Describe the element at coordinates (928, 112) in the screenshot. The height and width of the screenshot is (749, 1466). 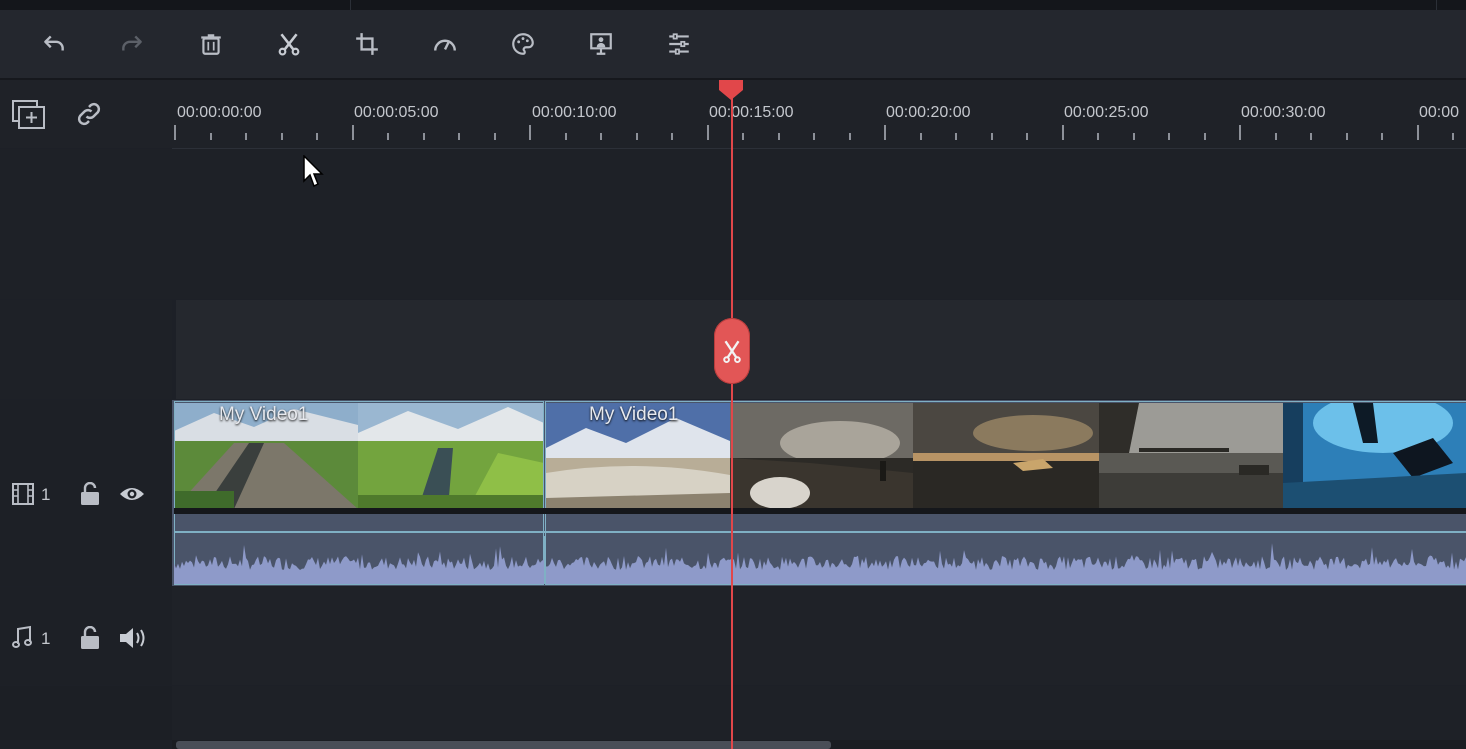
I see `ruler-label: 00:00:20:00` at that location.